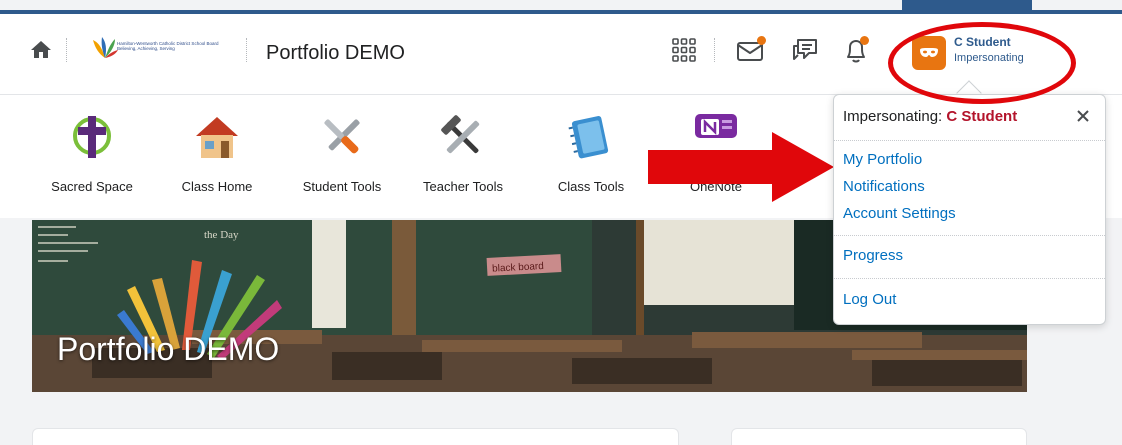 The height and width of the screenshot is (445, 1122). I want to click on course-title: Portfolio DEMO, so click(335, 53).